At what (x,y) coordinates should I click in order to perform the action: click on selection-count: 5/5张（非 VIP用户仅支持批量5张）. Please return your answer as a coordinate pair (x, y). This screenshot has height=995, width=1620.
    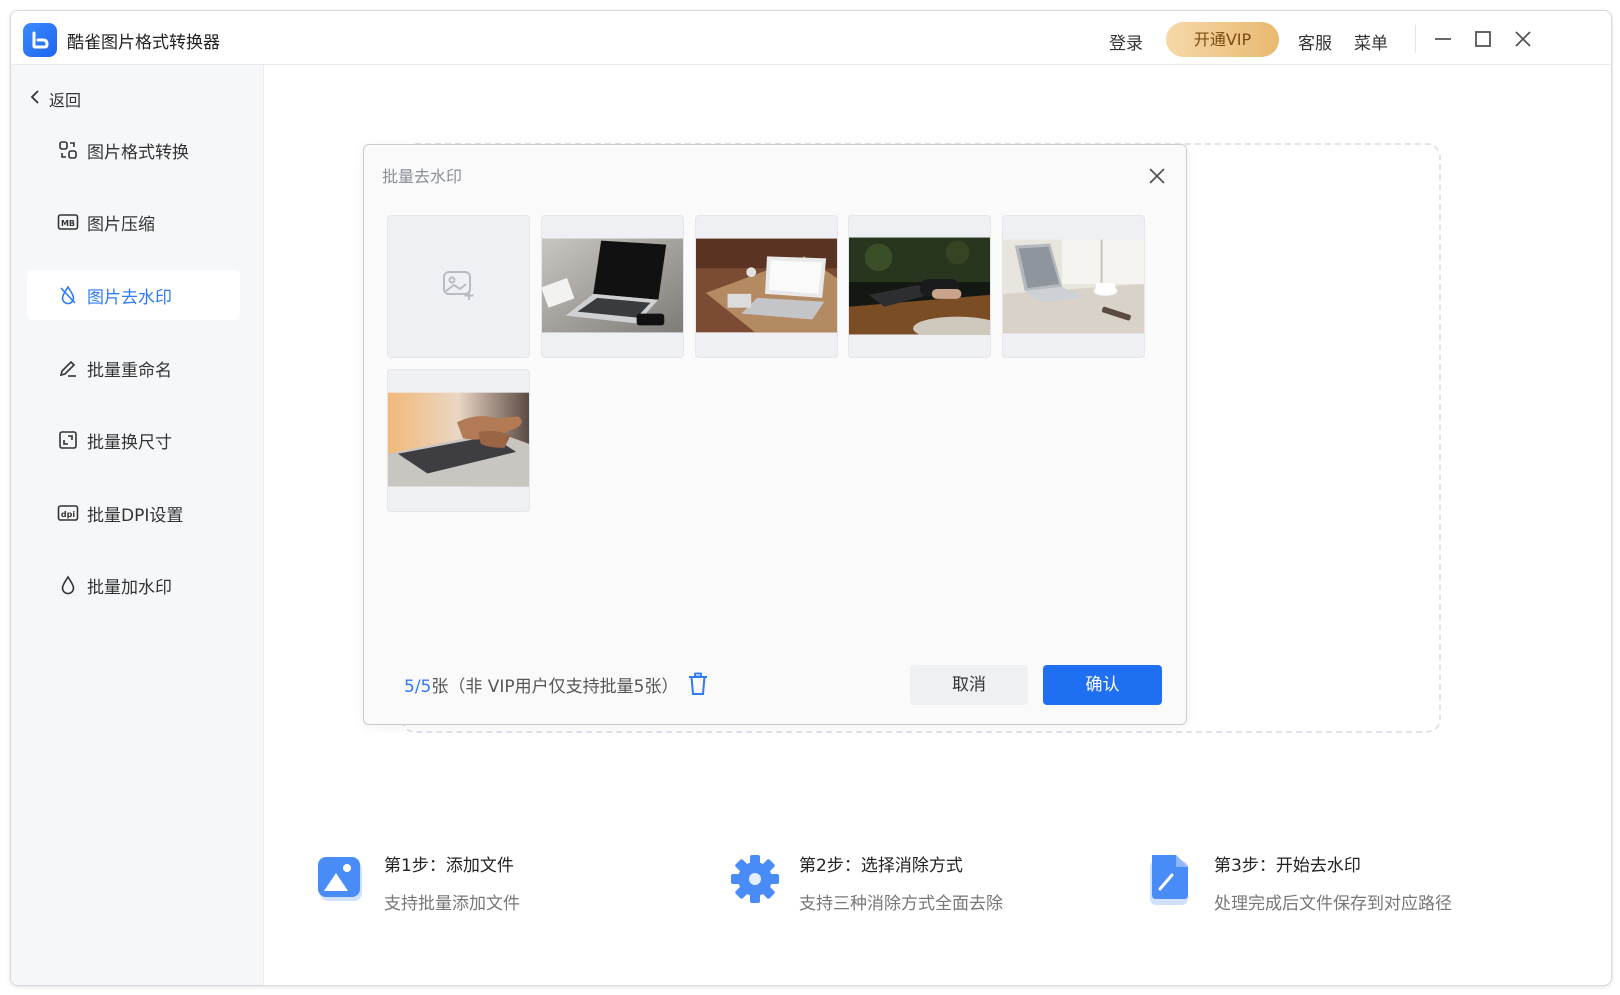
    Looking at the image, I should click on (541, 684).